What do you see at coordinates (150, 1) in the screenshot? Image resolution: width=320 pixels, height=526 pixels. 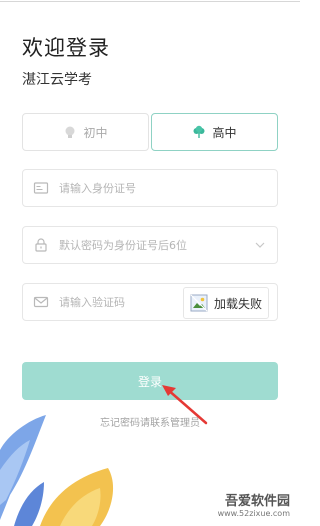 I see `top-edge` at bounding box center [150, 1].